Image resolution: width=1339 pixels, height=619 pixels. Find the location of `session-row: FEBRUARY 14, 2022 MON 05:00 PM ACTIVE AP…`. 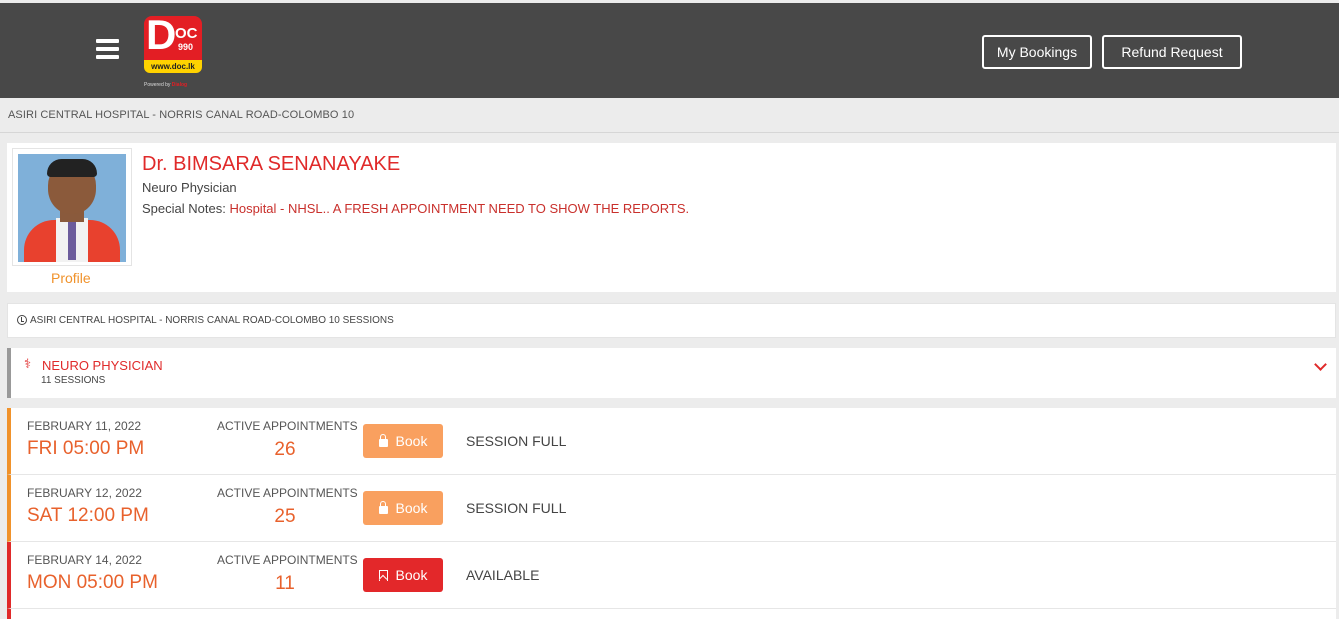

session-row: FEBRUARY 14, 2022 MON 05:00 PM ACTIVE AP… is located at coordinates (671, 575).